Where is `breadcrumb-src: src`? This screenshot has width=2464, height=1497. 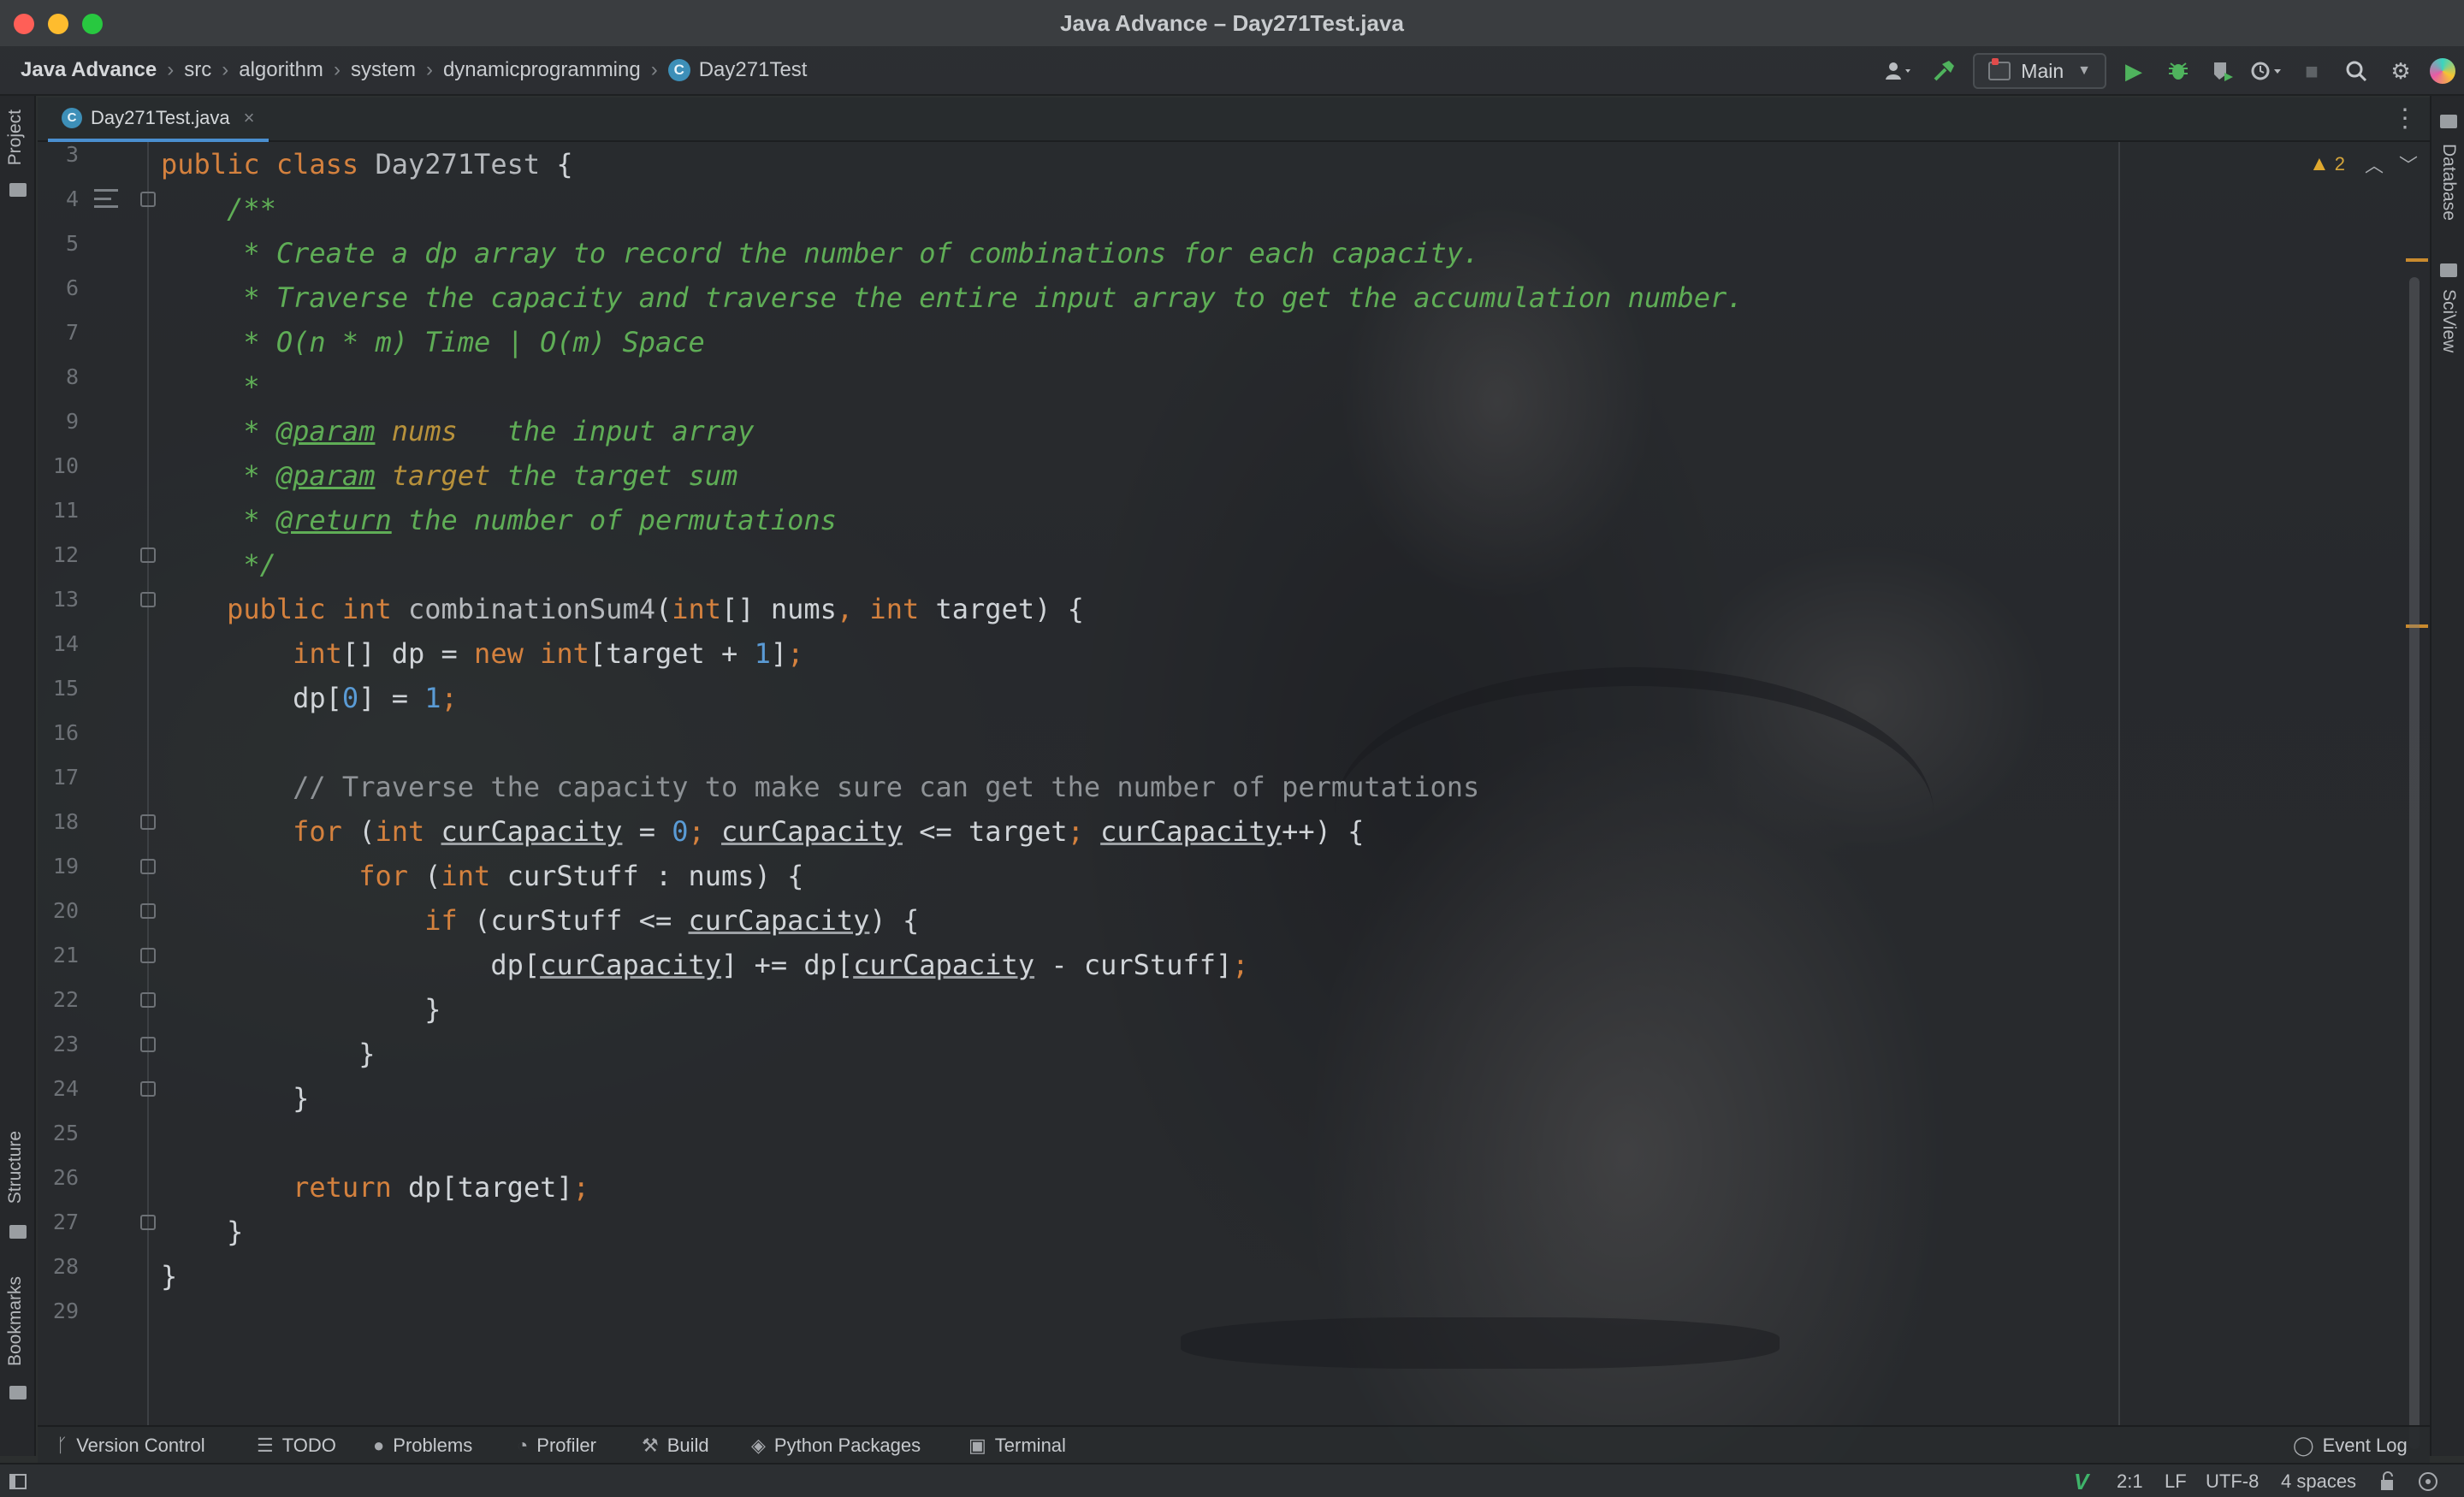
breadcrumb-src: src is located at coordinates (197, 70).